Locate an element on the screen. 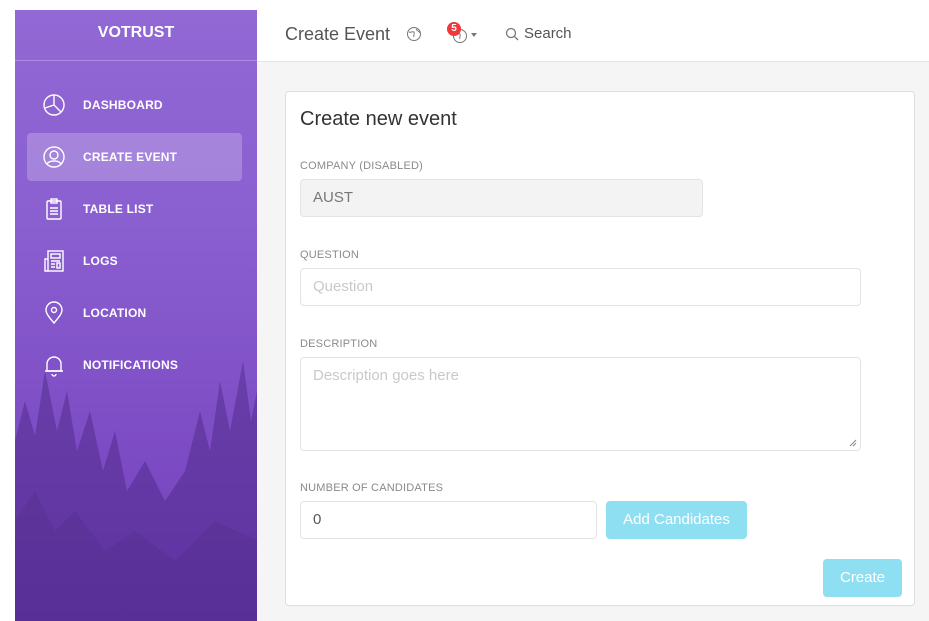 This screenshot has width=929, height=621. create-button: Create is located at coordinates (862, 578).